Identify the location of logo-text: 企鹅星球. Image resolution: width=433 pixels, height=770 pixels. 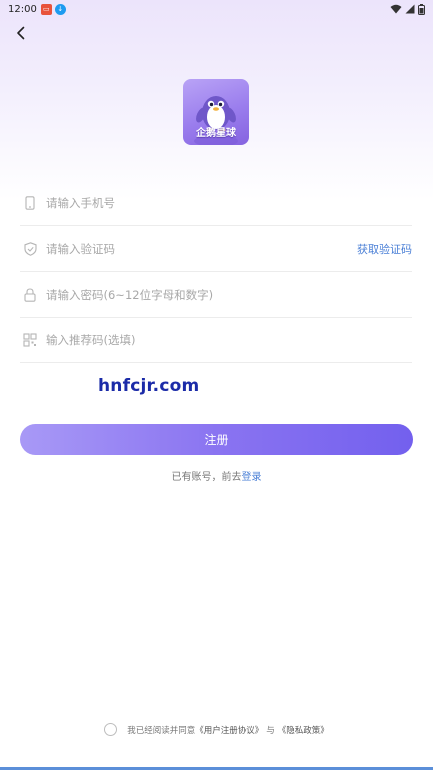
(216, 133).